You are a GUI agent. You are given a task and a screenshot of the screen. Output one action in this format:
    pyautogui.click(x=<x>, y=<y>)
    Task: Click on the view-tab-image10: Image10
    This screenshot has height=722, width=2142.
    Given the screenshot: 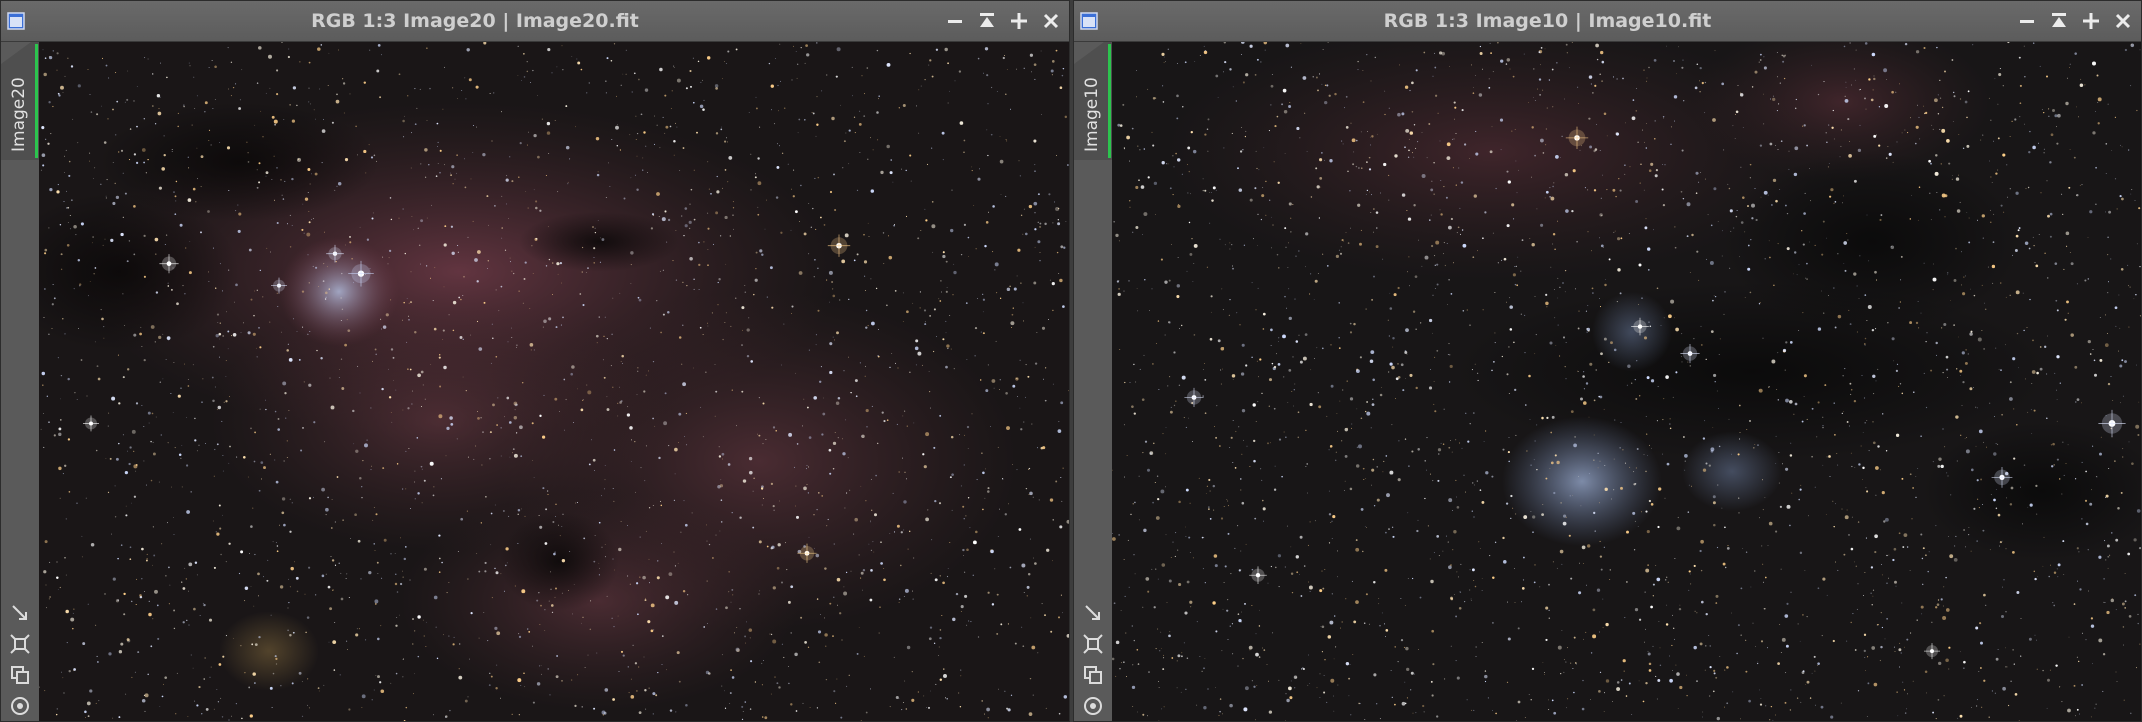 What is the action you would take?
    pyautogui.click(x=1093, y=101)
    